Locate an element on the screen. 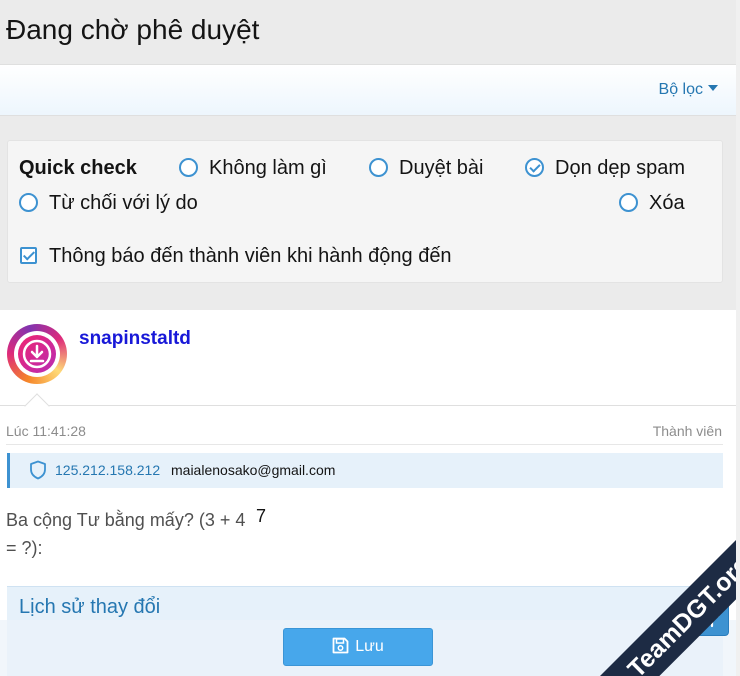  ip-address-link: 125.212.158.212 is located at coordinates (107, 470).